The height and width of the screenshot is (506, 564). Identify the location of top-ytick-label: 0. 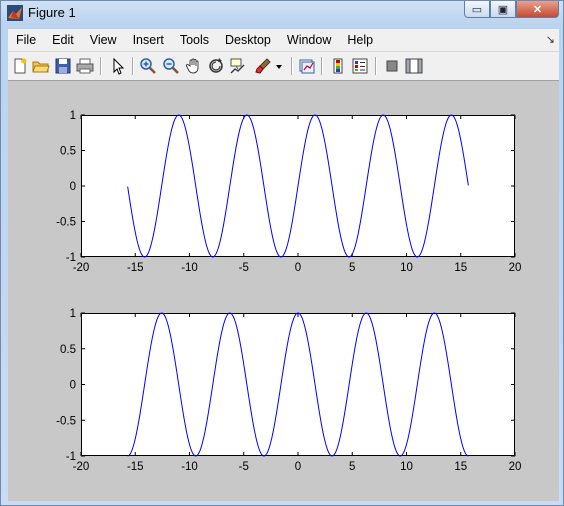
(73, 187).